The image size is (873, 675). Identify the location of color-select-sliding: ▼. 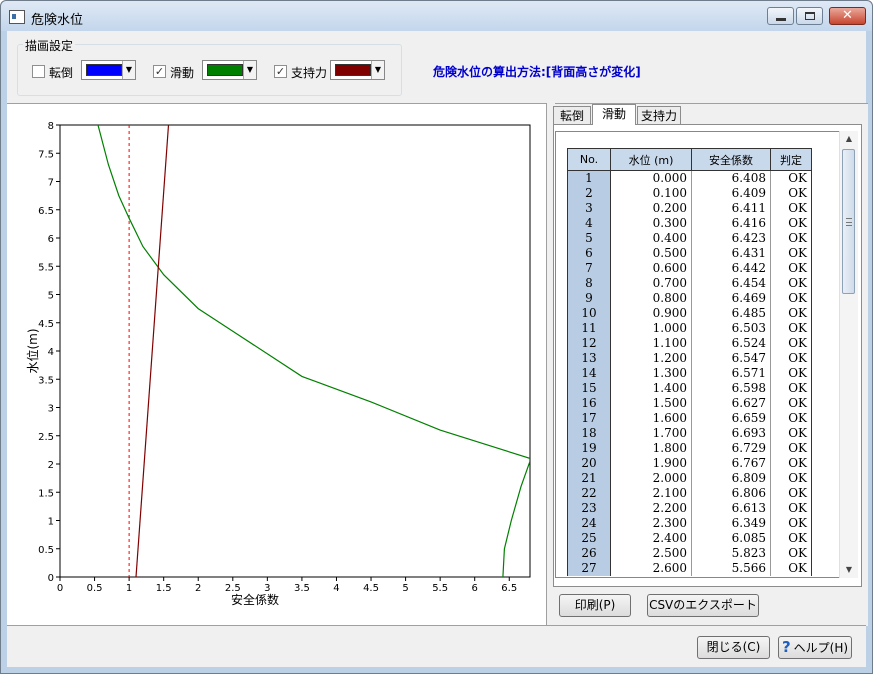
(229, 70).